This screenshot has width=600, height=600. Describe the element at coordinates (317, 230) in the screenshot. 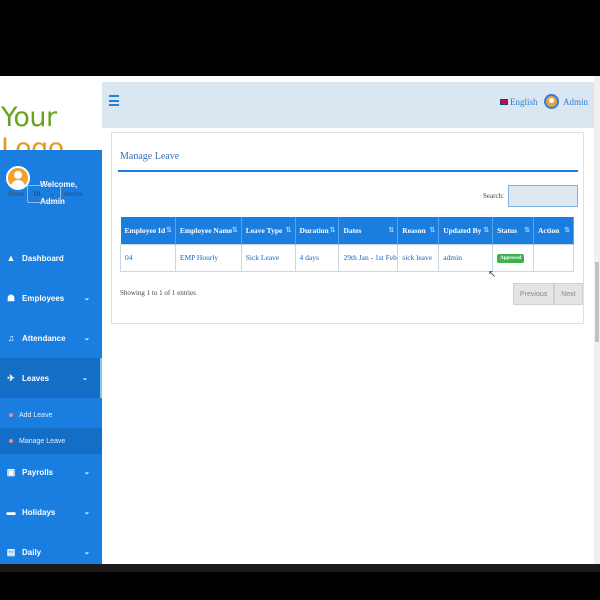

I see `column-header-duration: Duration ⇅` at that location.